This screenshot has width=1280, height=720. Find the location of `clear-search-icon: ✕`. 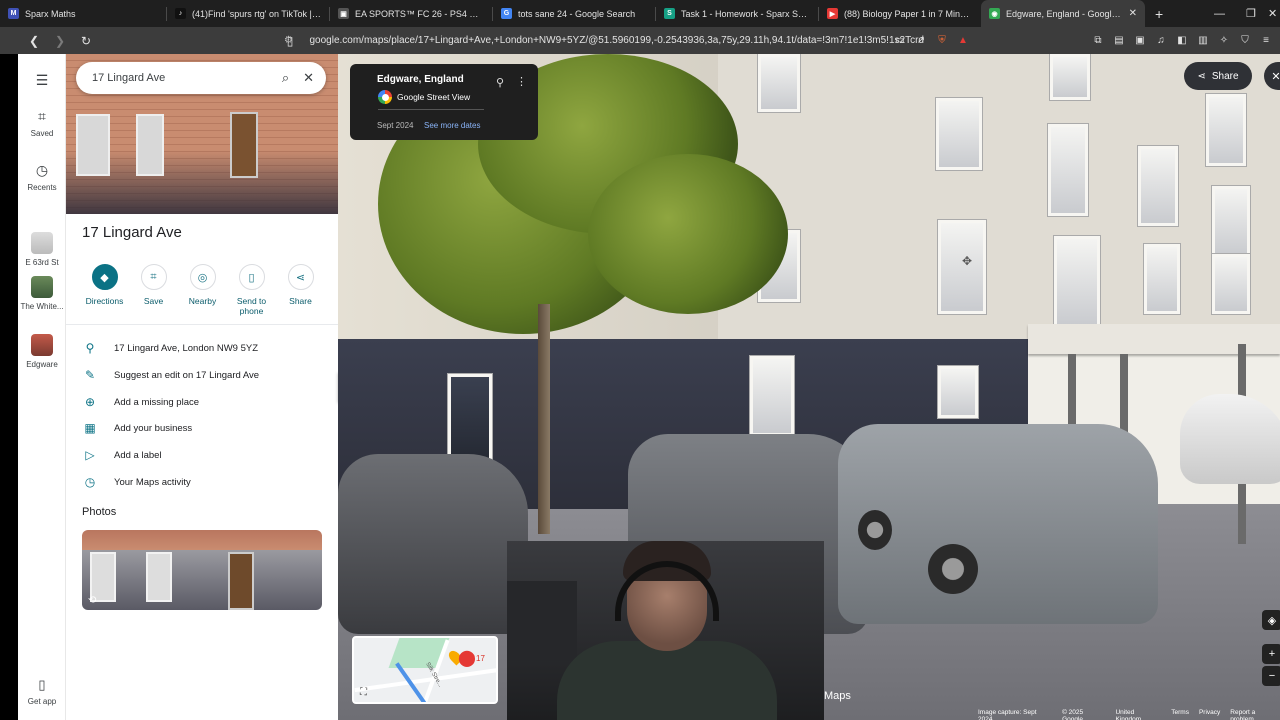

clear-search-icon: ✕ is located at coordinates (308, 78).